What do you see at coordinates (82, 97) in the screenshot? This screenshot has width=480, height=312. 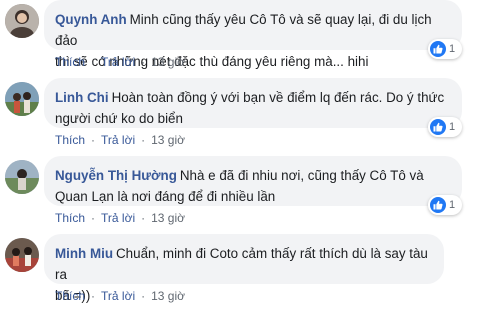 I see `comment-author: Linh Chi` at bounding box center [82, 97].